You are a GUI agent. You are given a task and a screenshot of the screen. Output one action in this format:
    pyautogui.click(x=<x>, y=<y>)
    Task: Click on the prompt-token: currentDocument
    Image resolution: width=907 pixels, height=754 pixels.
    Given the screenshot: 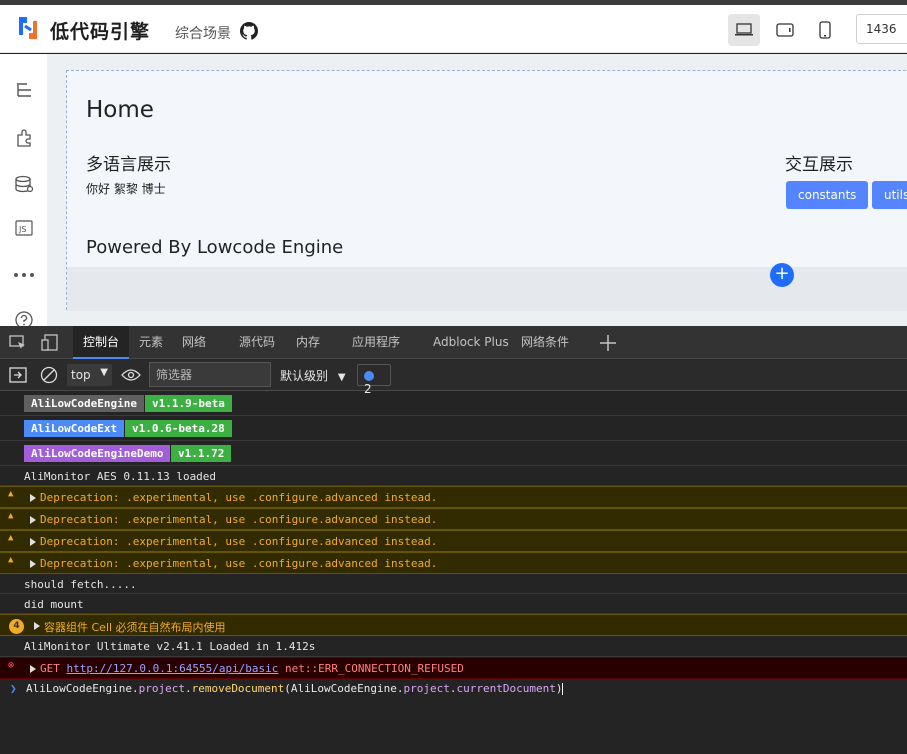 What is the action you would take?
    pyautogui.click(x=506, y=688)
    